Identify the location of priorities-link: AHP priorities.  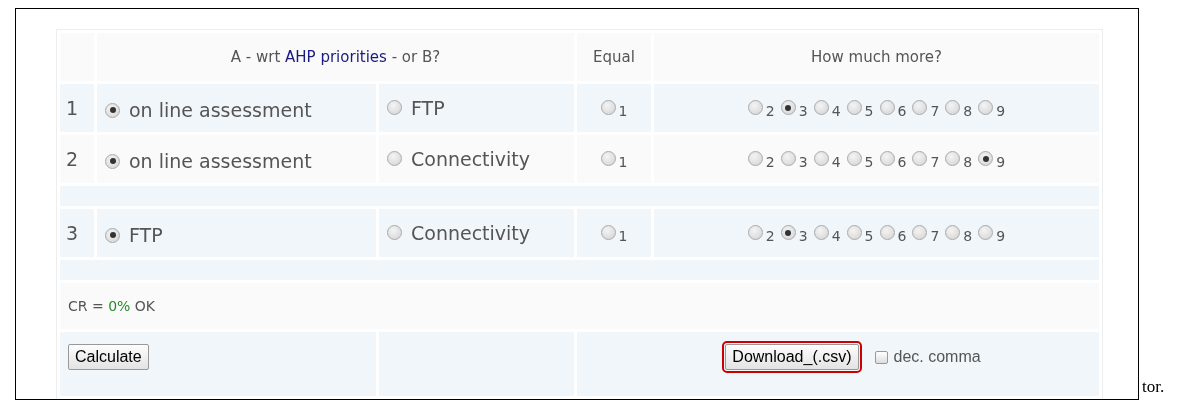
(336, 57).